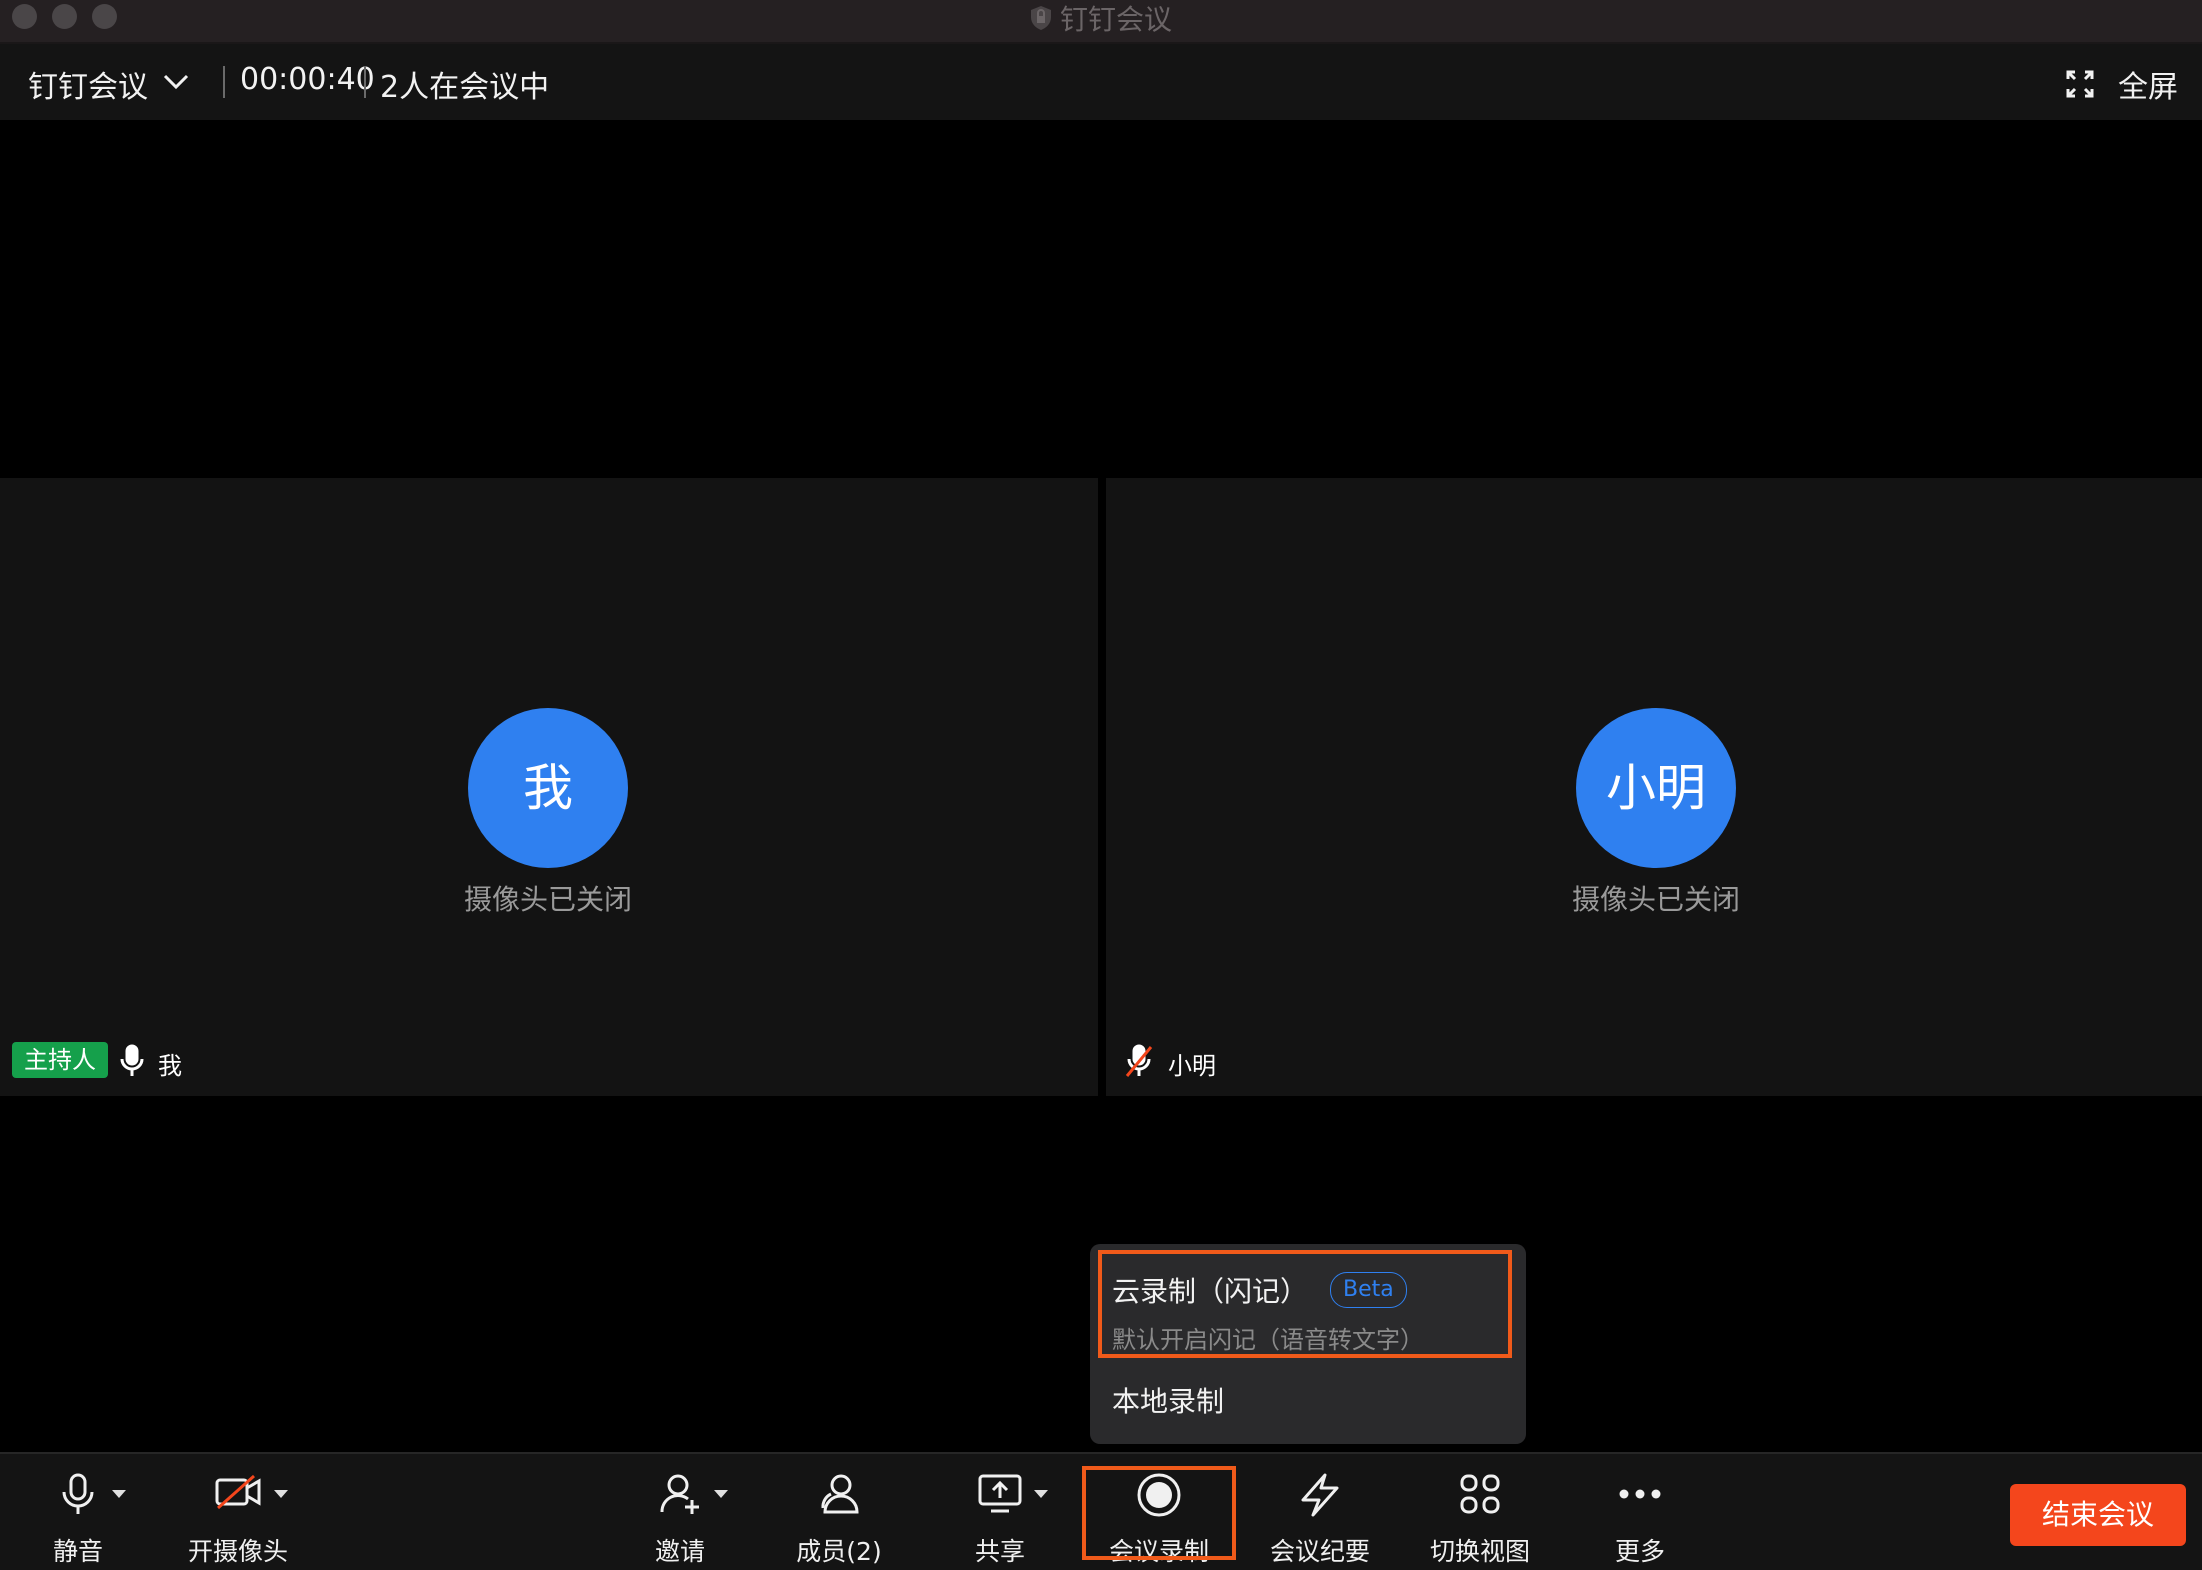  What do you see at coordinates (2098, 1515) in the screenshot?
I see `end-meeting-button: 结束会议` at bounding box center [2098, 1515].